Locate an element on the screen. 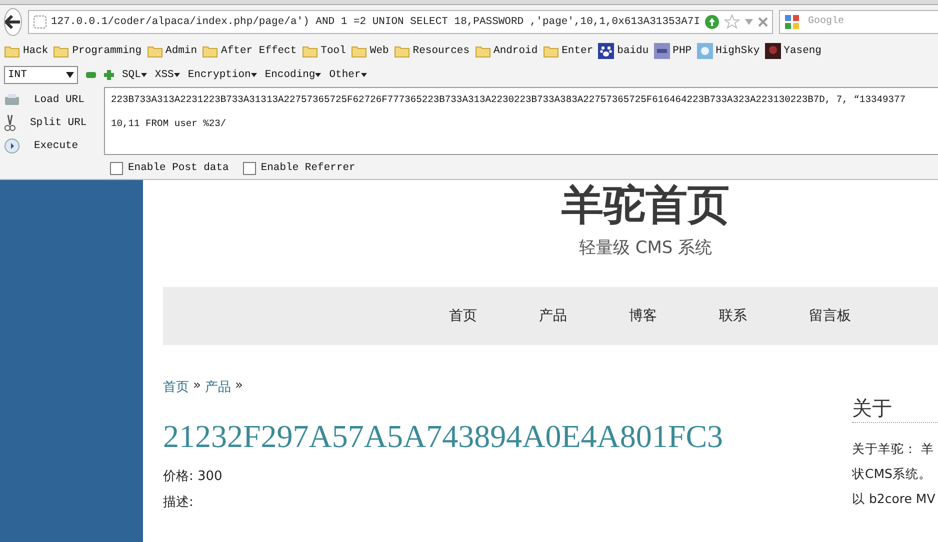  minus-icon is located at coordinates (91, 75).